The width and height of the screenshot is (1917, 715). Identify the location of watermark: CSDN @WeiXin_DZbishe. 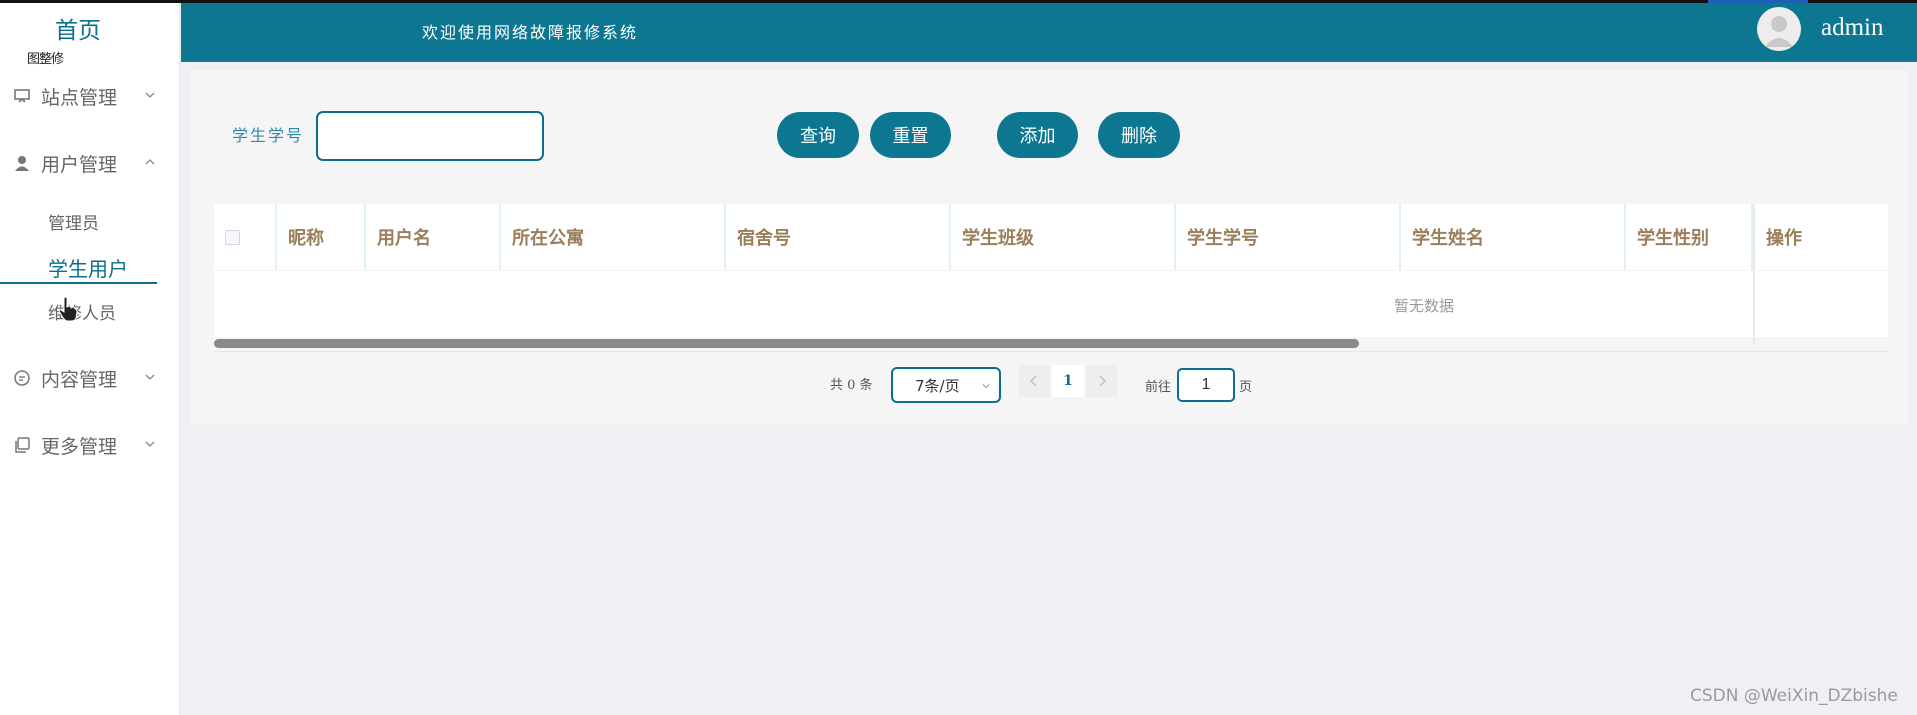
(1794, 696).